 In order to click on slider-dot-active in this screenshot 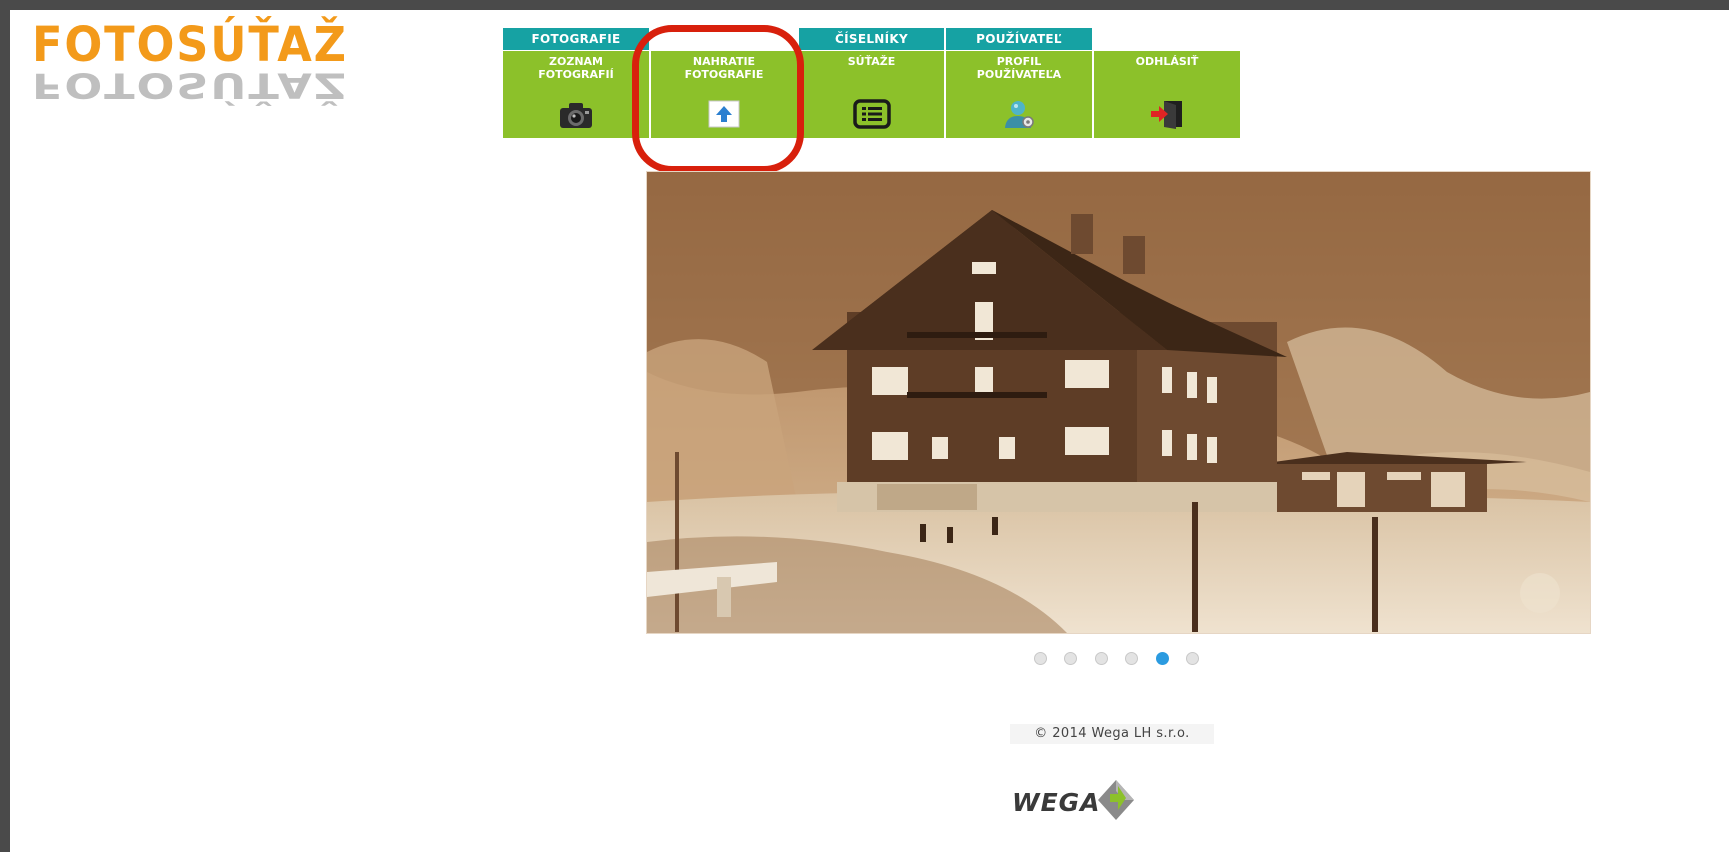, I will do `click(1162, 658)`.